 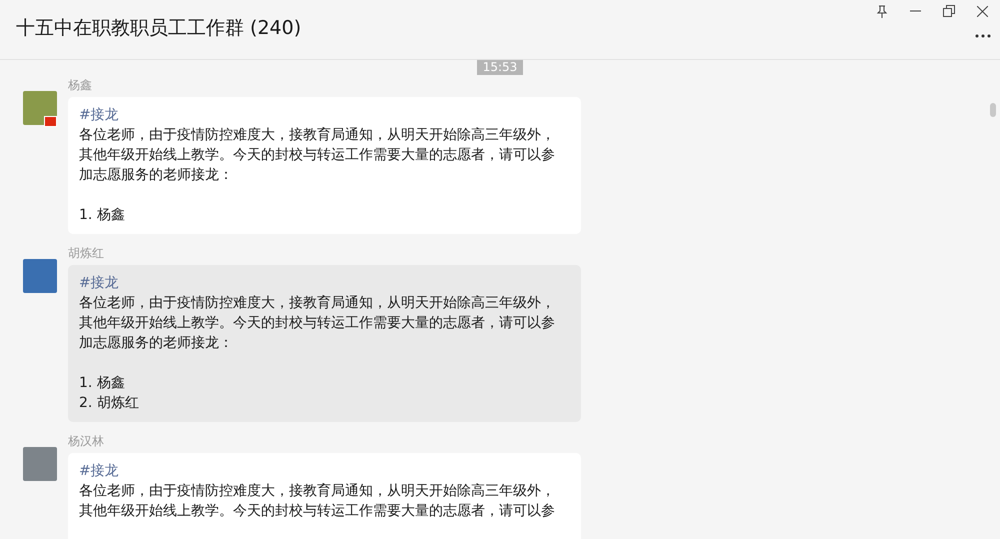 I want to click on chat-title: 十五中在职教职员工工作群 (240), so click(x=159, y=28).